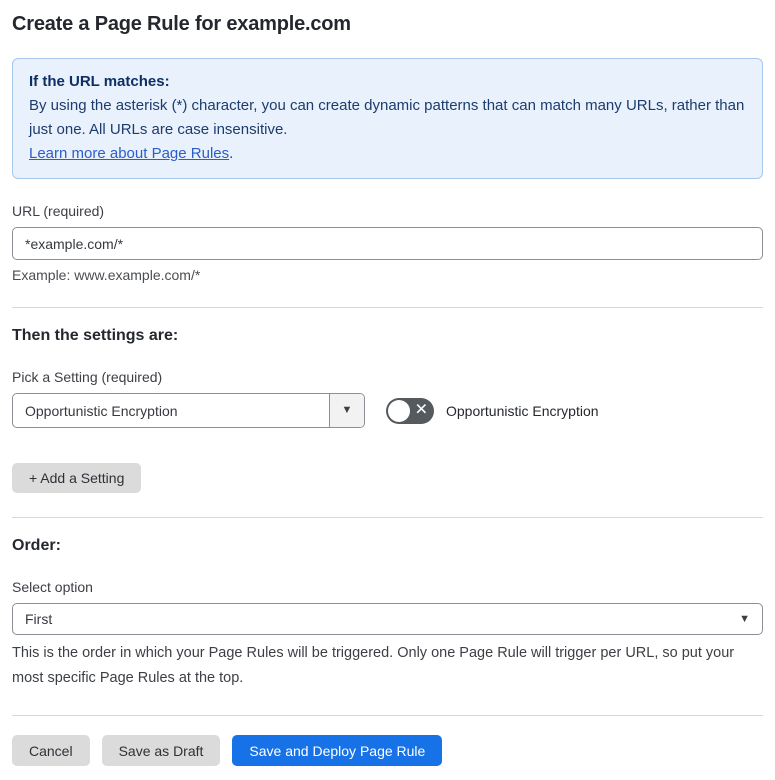 The height and width of the screenshot is (780, 775). I want to click on toggle-label: Opportunistic Encryption, so click(522, 410).